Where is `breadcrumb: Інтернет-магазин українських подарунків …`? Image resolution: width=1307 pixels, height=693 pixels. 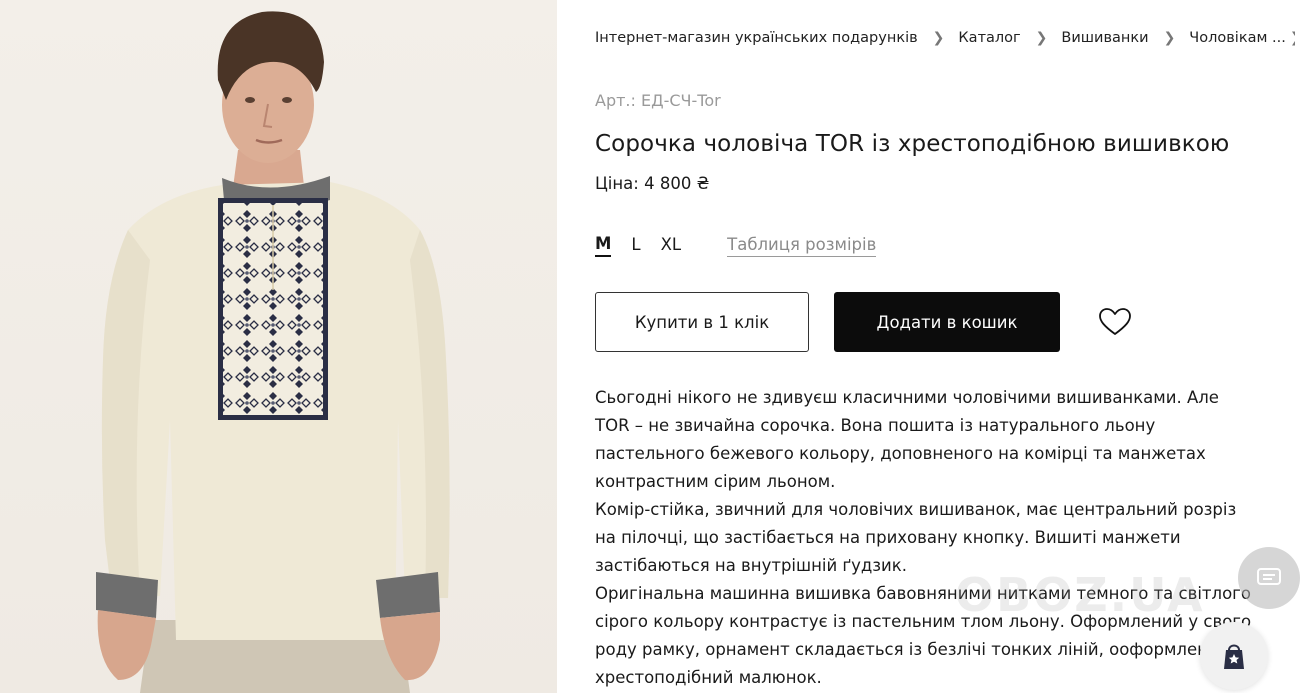 breadcrumb: Інтернет-магазин українських подарунків … is located at coordinates (945, 38).